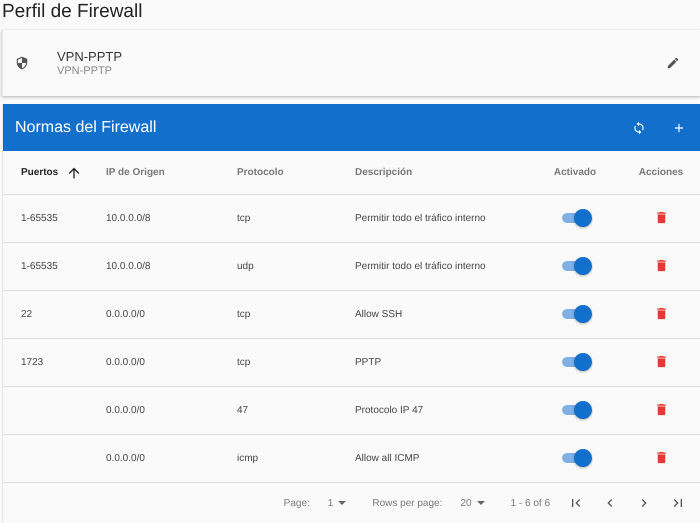  Describe the element at coordinates (337, 503) in the screenshot. I see `page-select: 1` at that location.